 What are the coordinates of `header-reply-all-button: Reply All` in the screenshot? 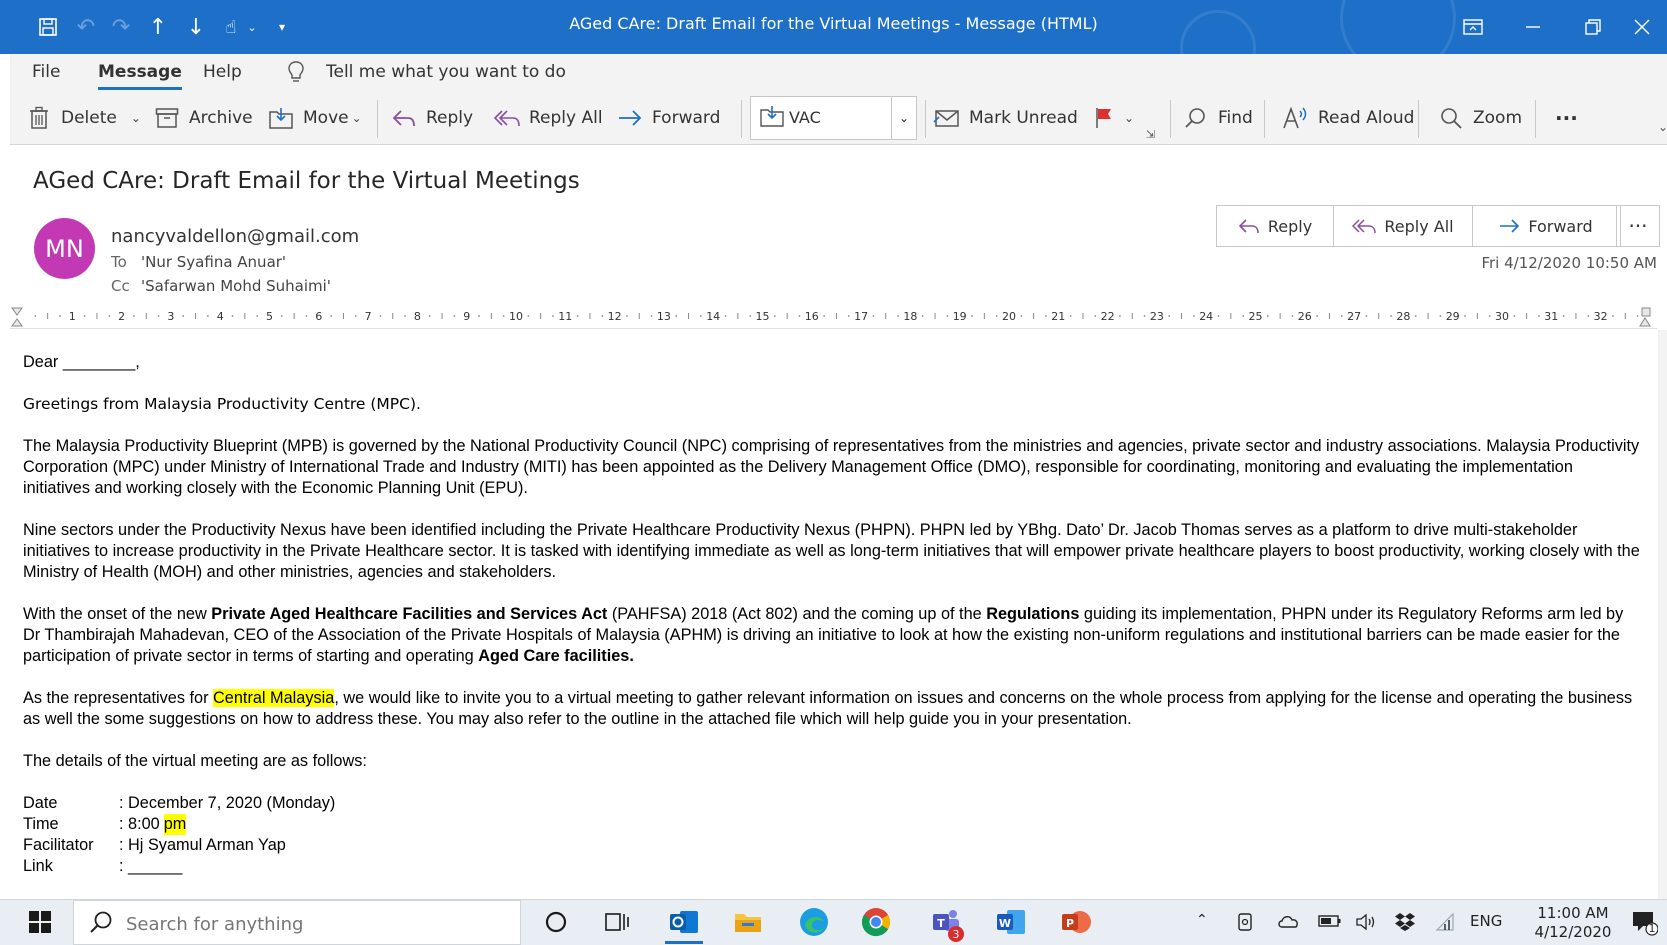 It's located at (1403, 226).